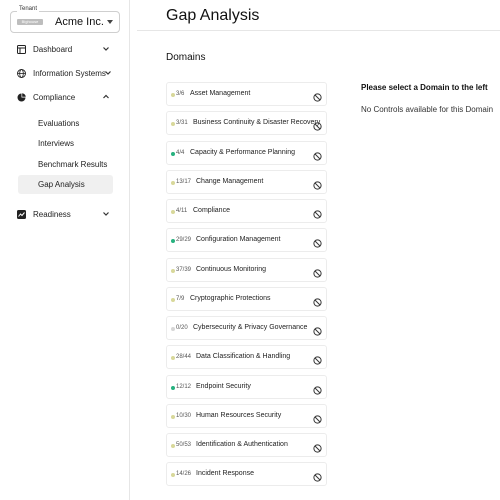 The image size is (500, 500). What do you see at coordinates (211, 210) in the screenshot?
I see `domain-name: Compliance` at bounding box center [211, 210].